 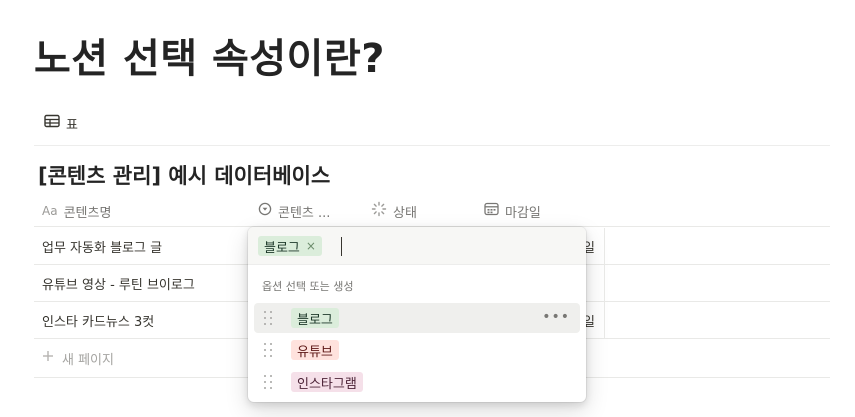 What do you see at coordinates (417, 382) in the screenshot?
I see `option-item-instagram: 인스타그램` at bounding box center [417, 382].